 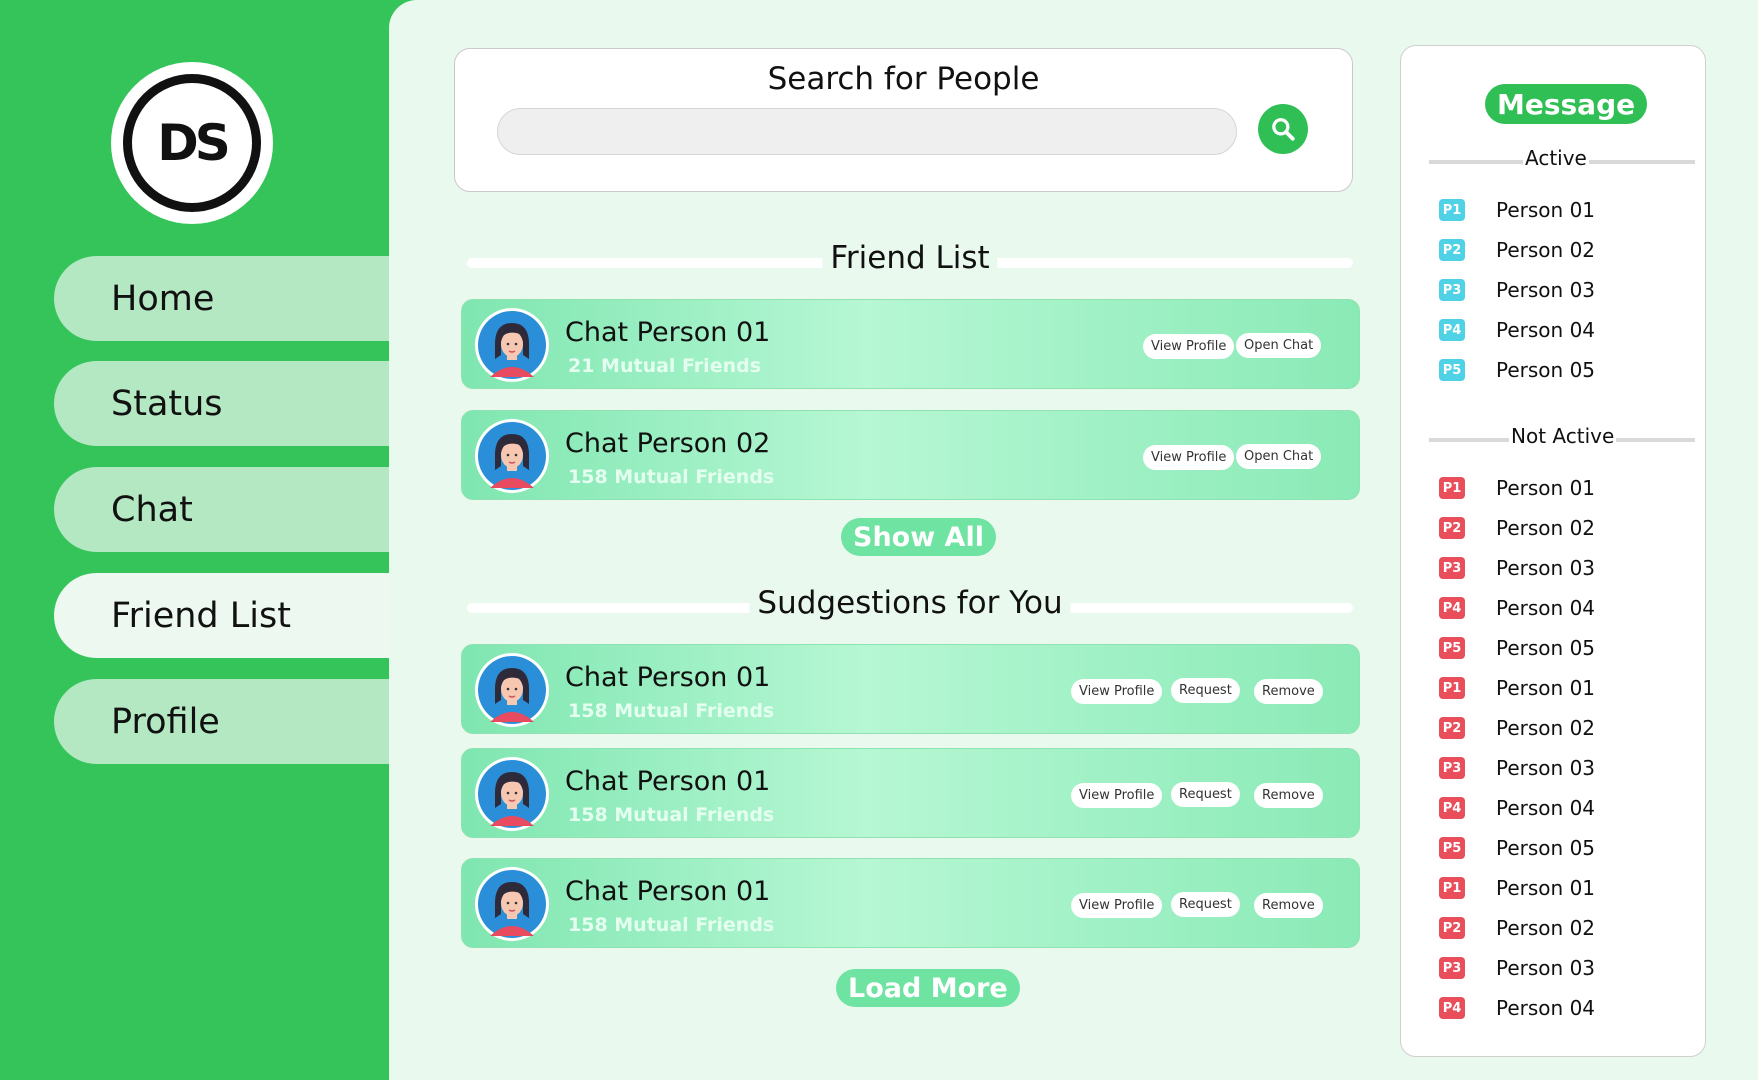 What do you see at coordinates (1546, 648) in the screenshot?
I see `contact-name: Person 05` at bounding box center [1546, 648].